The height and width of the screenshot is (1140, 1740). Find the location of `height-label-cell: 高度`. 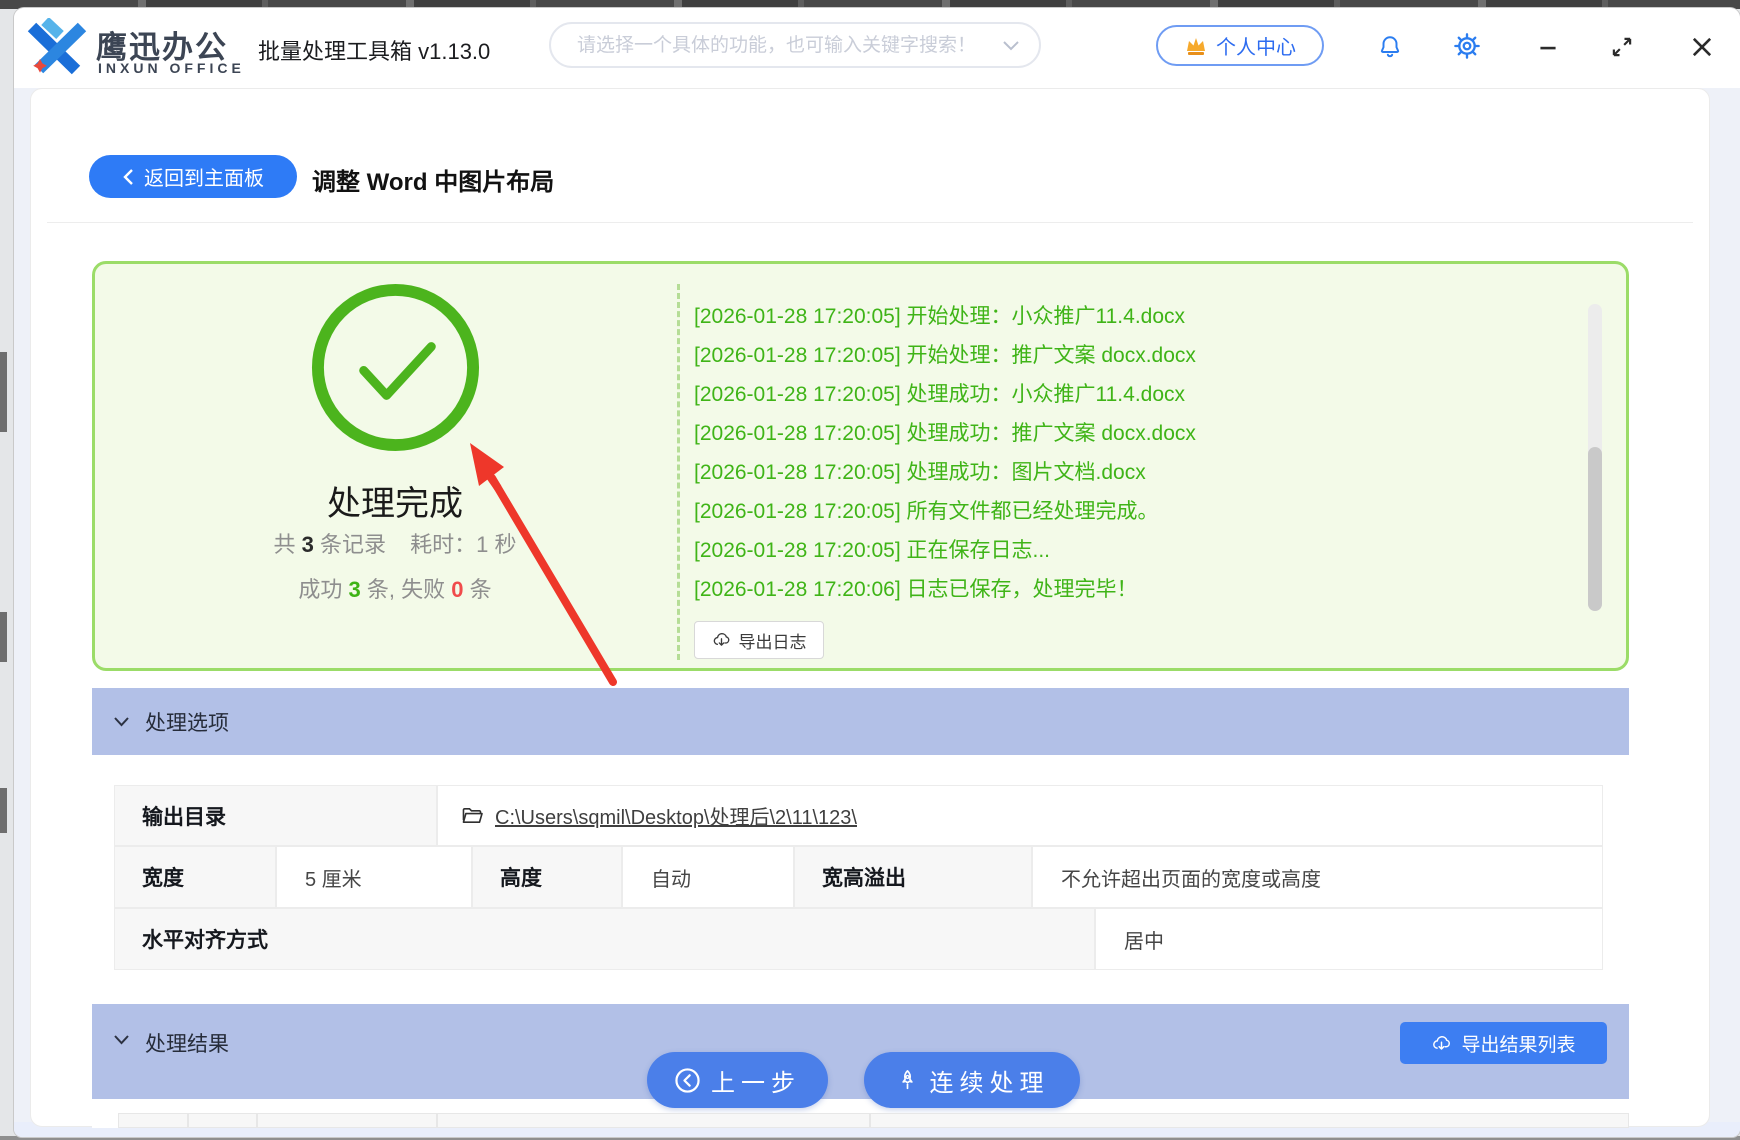

height-label-cell: 高度 is located at coordinates (547, 877).